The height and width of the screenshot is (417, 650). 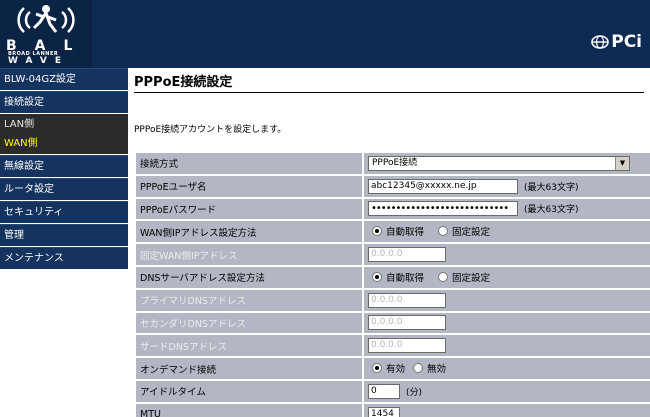 I want to click on wan-ip-fixed-radio, so click(x=443, y=231).